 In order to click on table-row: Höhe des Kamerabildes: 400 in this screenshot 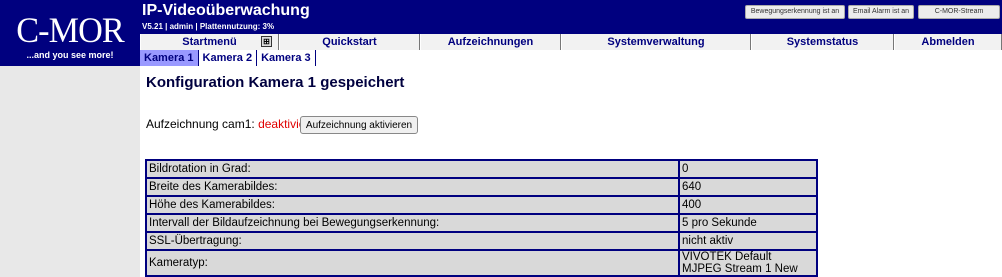, I will do `click(481, 205)`.